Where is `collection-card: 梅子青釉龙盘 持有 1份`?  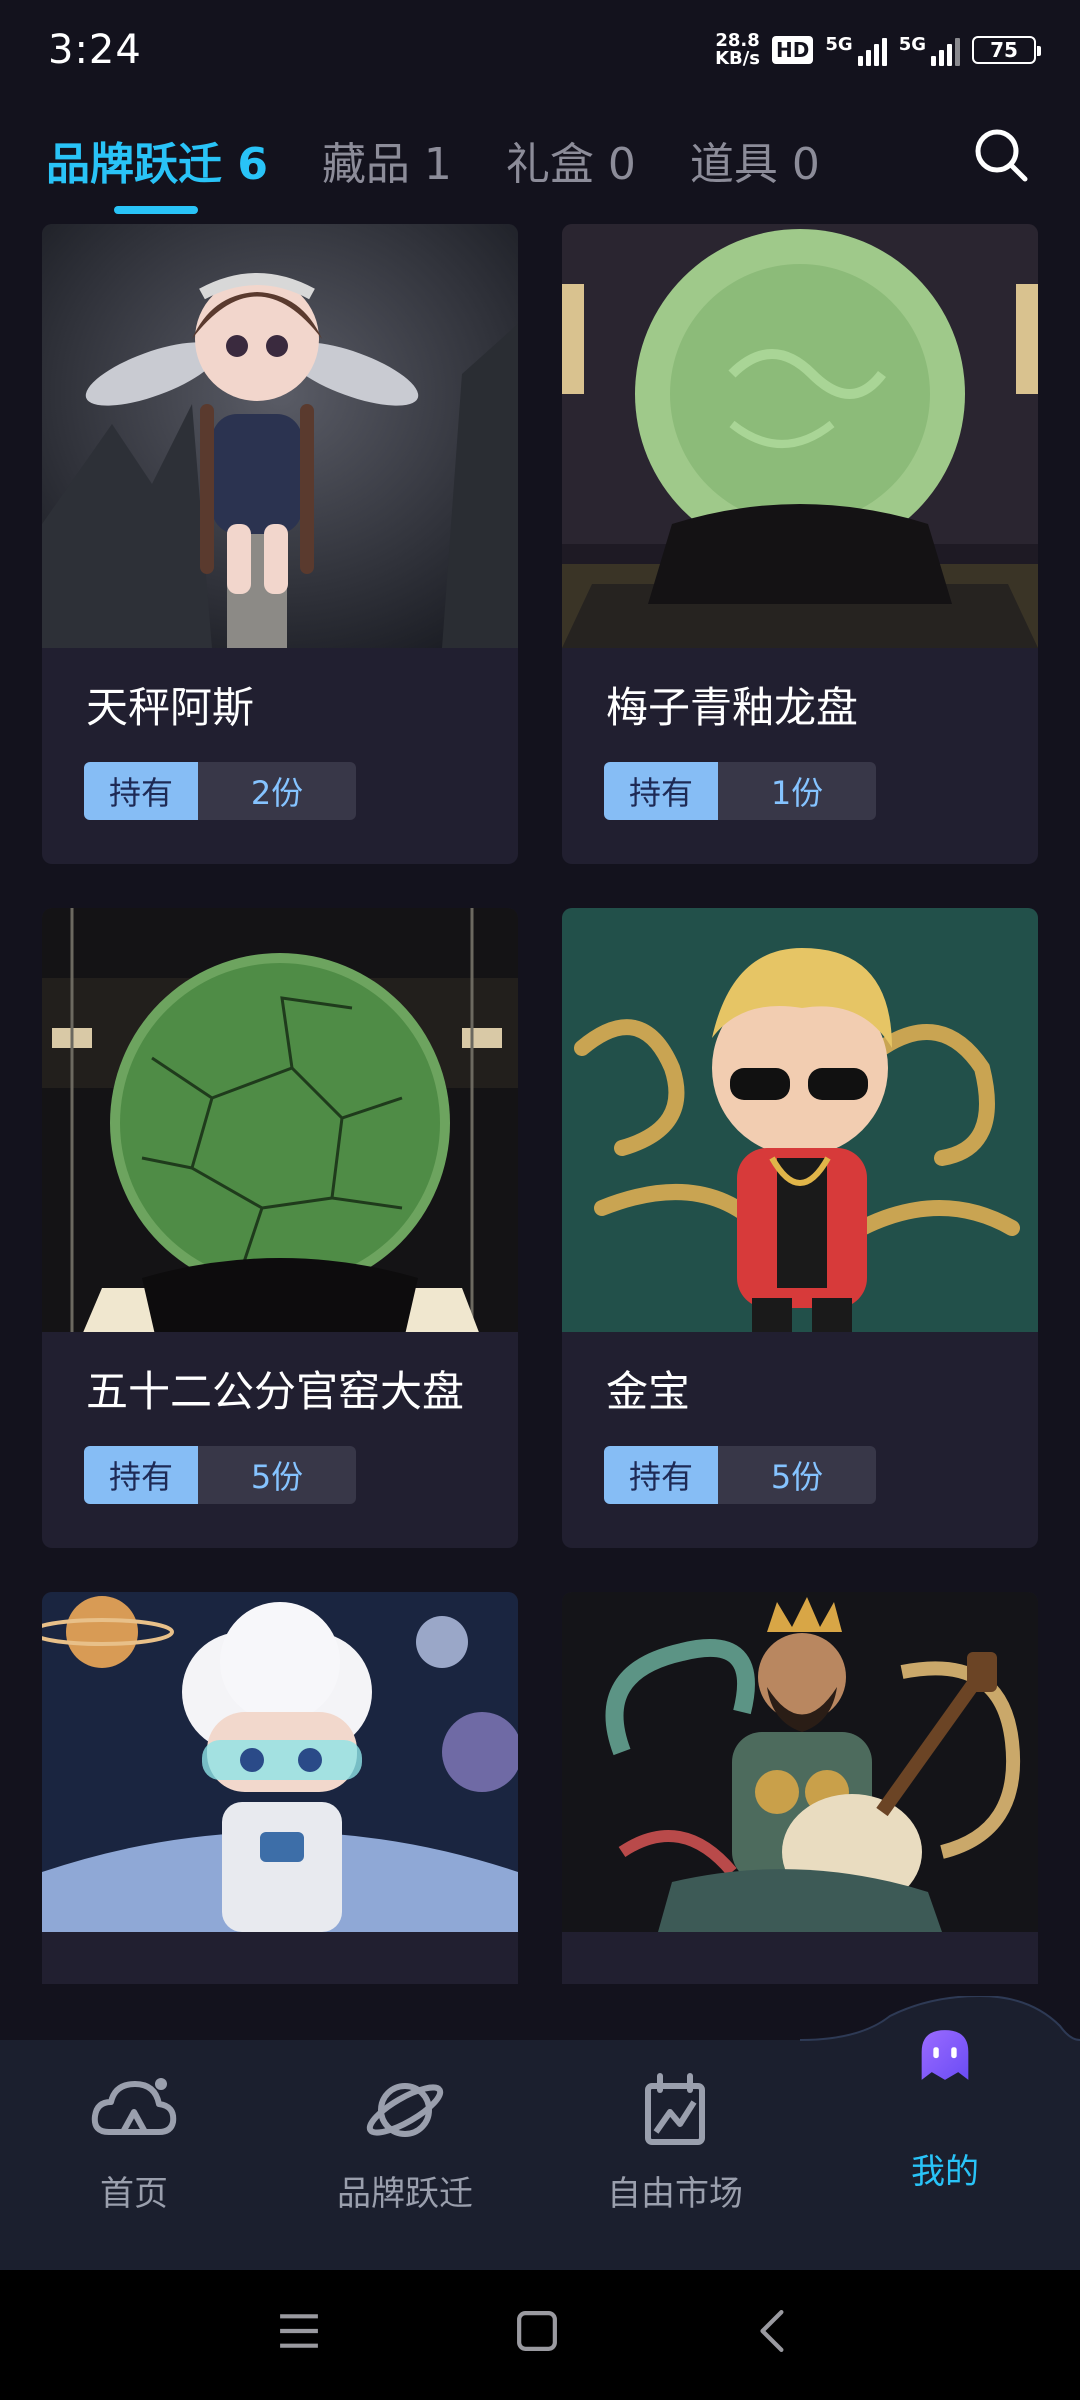 collection-card: 梅子青釉龙盘 持有 1份 is located at coordinates (800, 544).